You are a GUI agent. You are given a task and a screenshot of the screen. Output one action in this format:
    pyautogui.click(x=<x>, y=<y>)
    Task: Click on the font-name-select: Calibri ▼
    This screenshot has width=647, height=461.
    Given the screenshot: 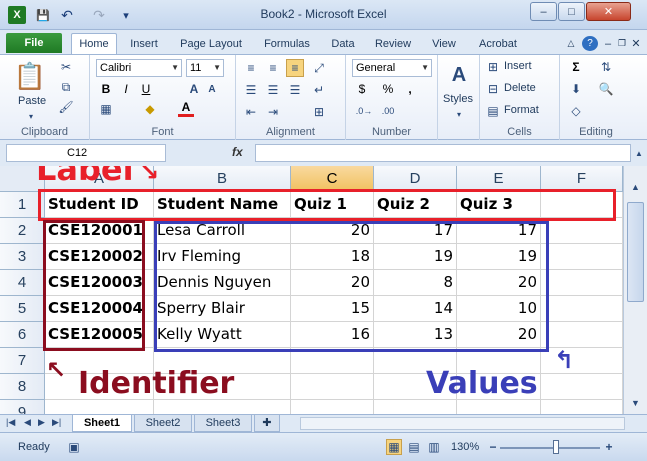 What is the action you would take?
    pyautogui.click(x=139, y=68)
    